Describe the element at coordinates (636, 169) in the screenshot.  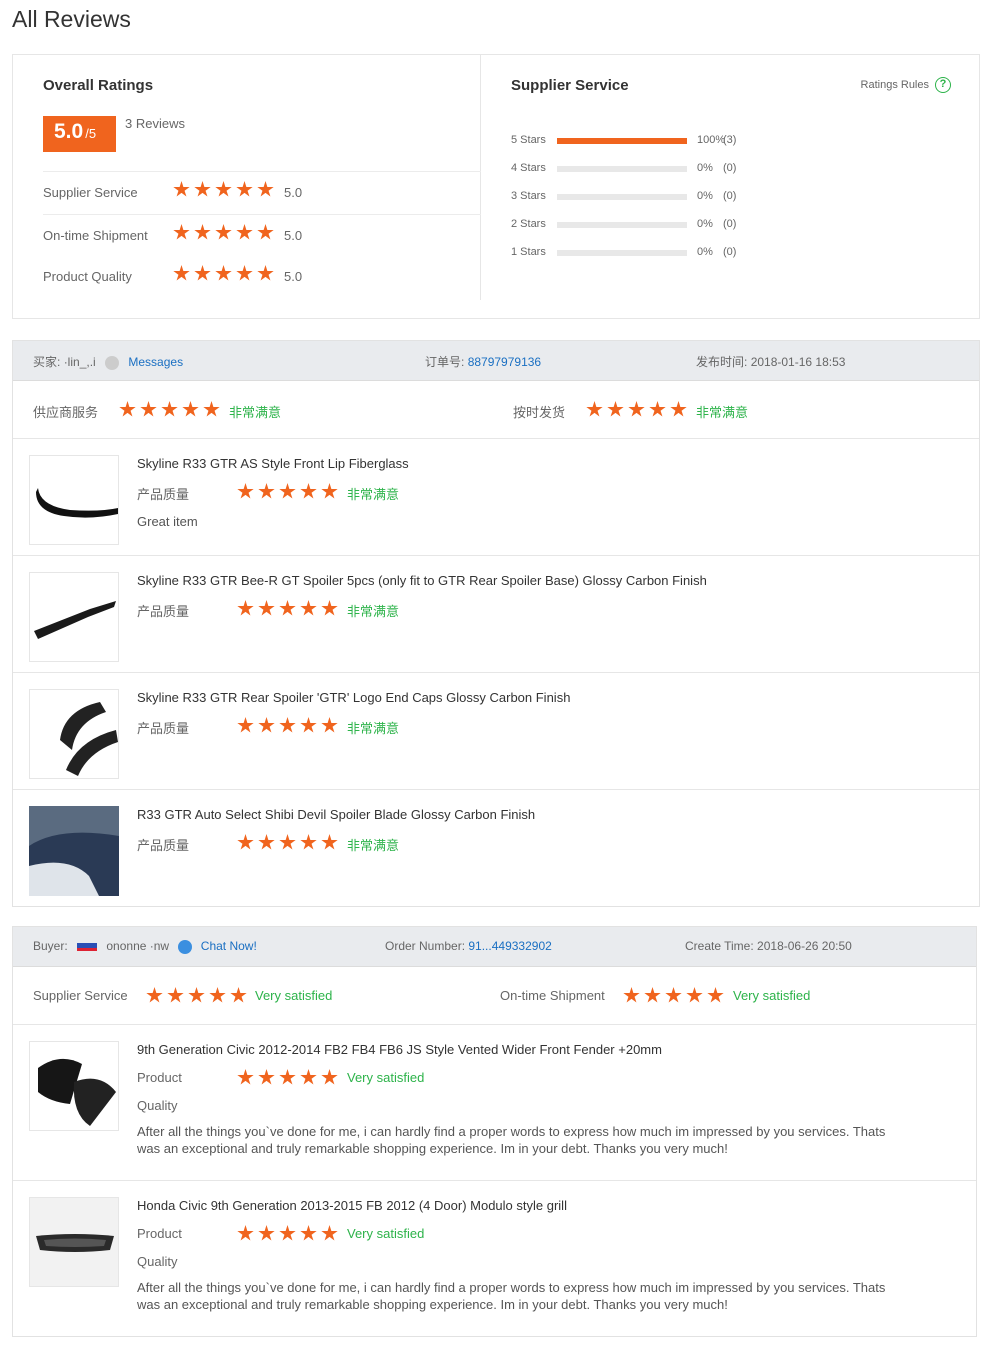
I see `star-distribution-row: 4 Stars 0% (0)` at that location.